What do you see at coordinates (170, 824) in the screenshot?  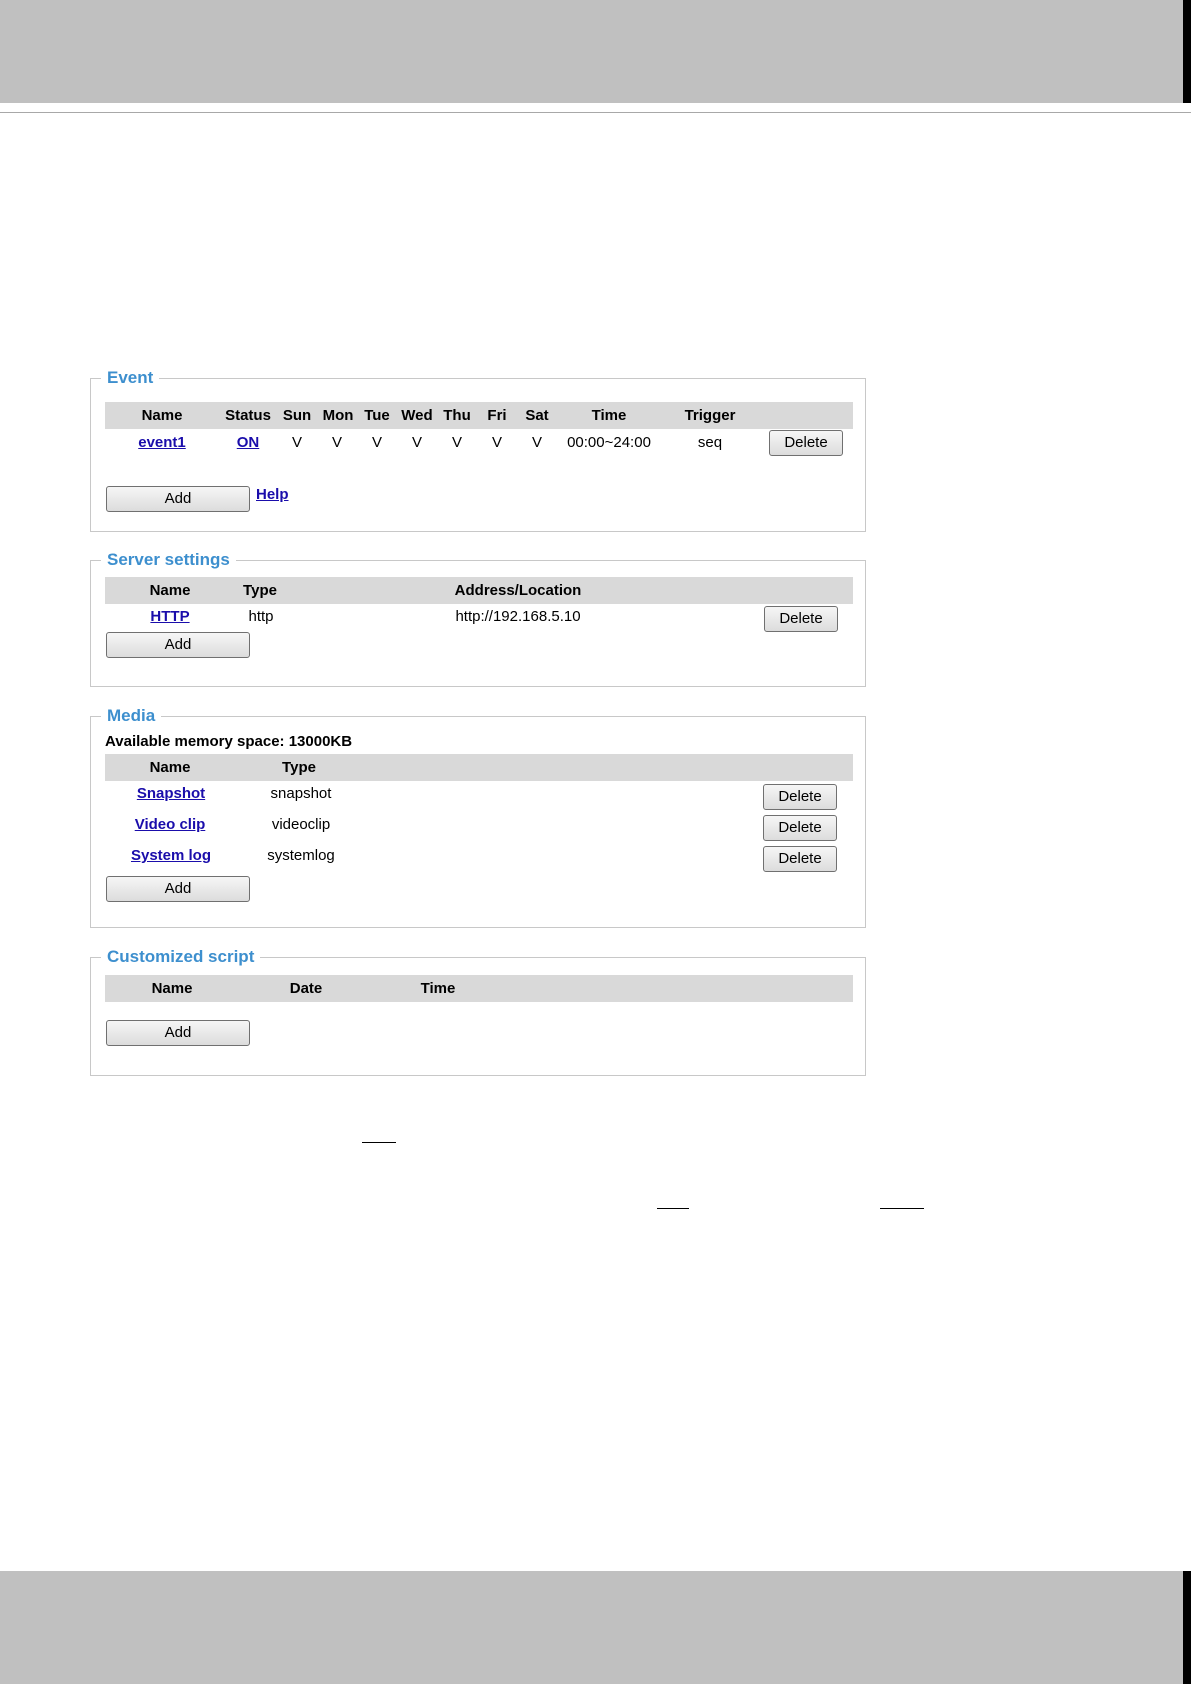 I see `media-video-clip-link: Video clip` at bounding box center [170, 824].